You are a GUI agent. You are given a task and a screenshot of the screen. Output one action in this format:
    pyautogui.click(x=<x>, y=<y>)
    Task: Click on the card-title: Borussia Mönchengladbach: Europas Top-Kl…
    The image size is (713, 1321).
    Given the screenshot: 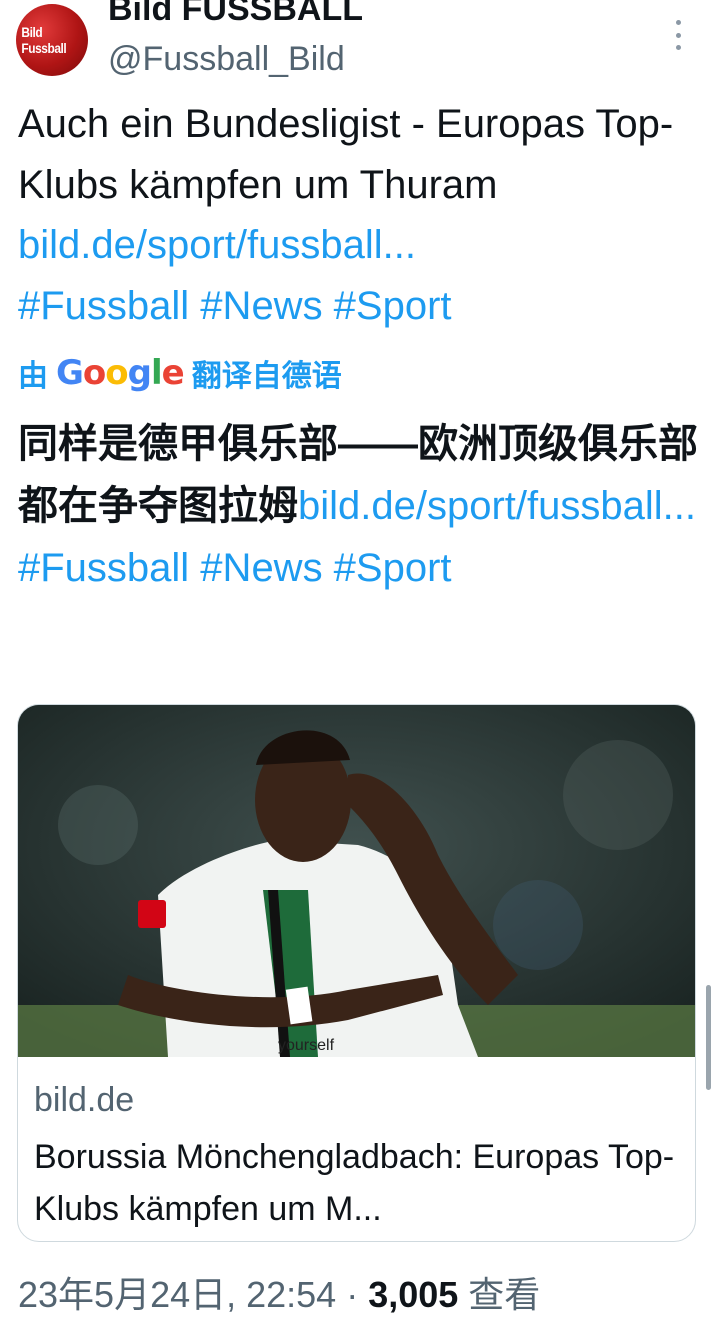 What is the action you would take?
    pyautogui.click(x=359, y=1183)
    